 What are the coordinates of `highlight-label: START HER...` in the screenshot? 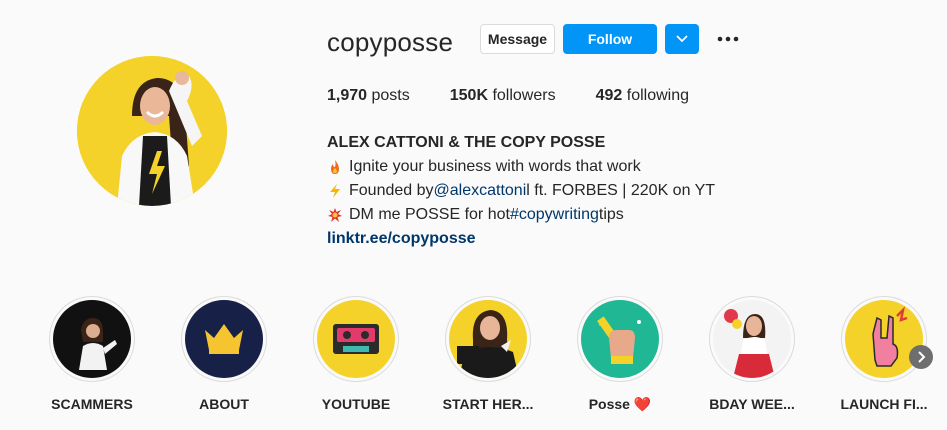 It's located at (488, 404).